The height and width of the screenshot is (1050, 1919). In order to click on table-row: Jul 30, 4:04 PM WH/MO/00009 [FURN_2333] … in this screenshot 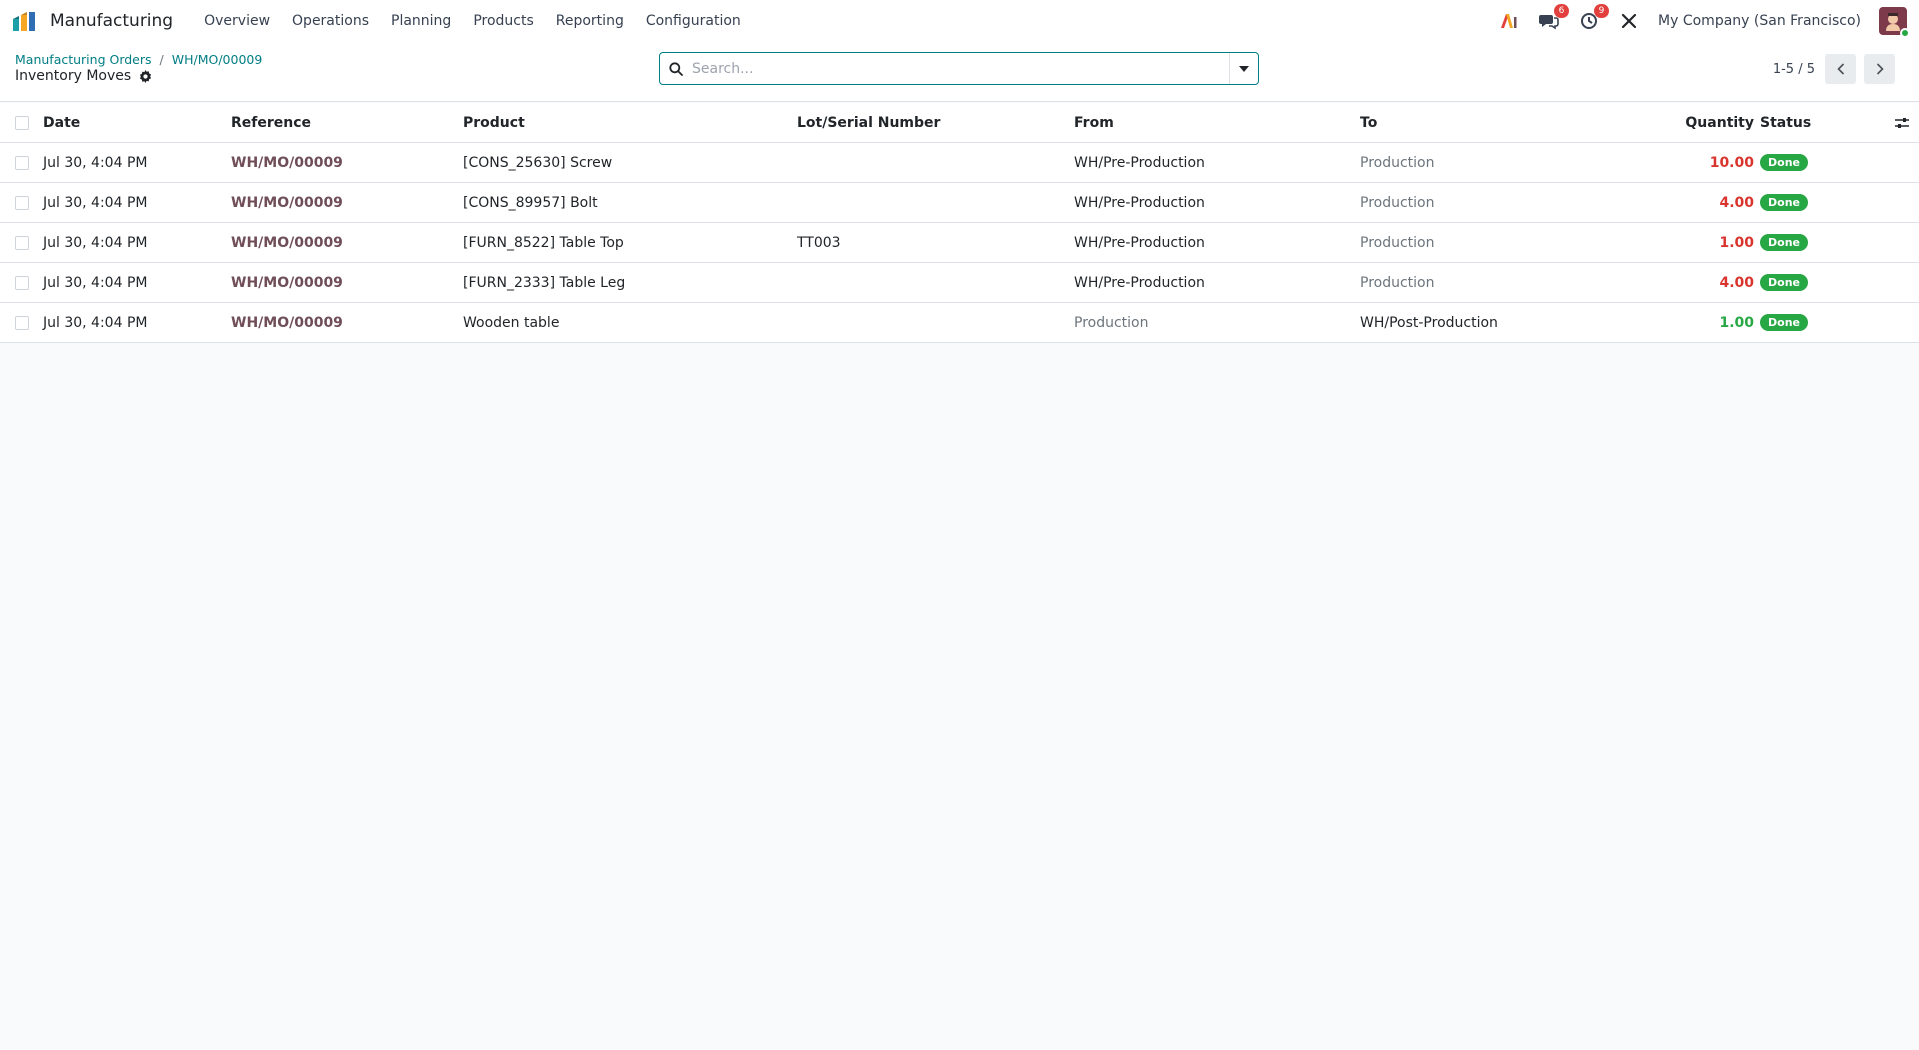, I will do `click(959, 283)`.